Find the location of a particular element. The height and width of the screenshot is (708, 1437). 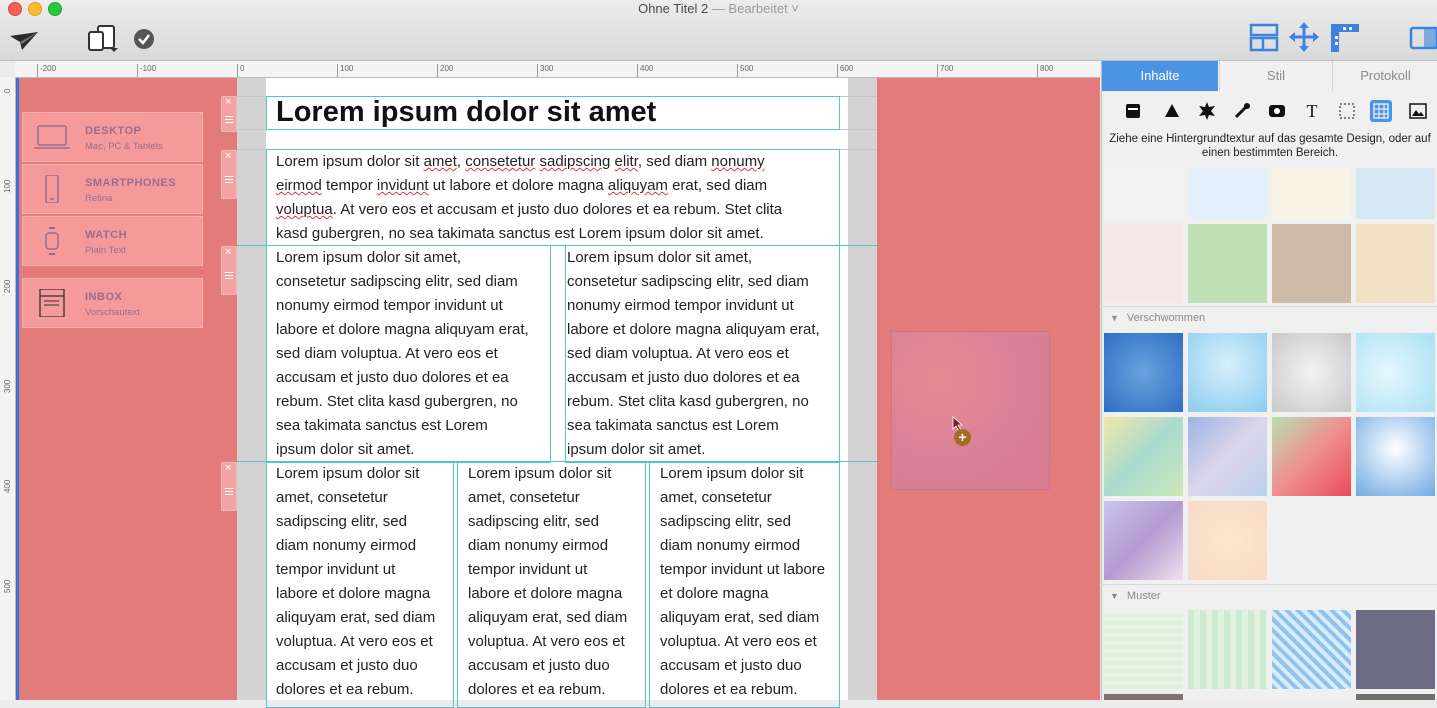

eyedropper-icon is located at coordinates (1242, 111).